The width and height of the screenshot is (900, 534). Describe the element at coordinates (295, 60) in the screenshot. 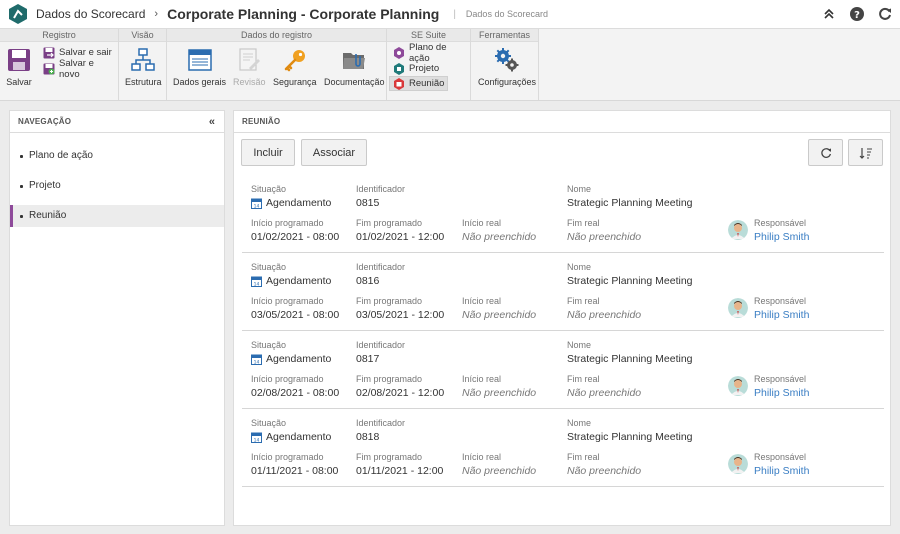

I see `security-key-icon` at that location.